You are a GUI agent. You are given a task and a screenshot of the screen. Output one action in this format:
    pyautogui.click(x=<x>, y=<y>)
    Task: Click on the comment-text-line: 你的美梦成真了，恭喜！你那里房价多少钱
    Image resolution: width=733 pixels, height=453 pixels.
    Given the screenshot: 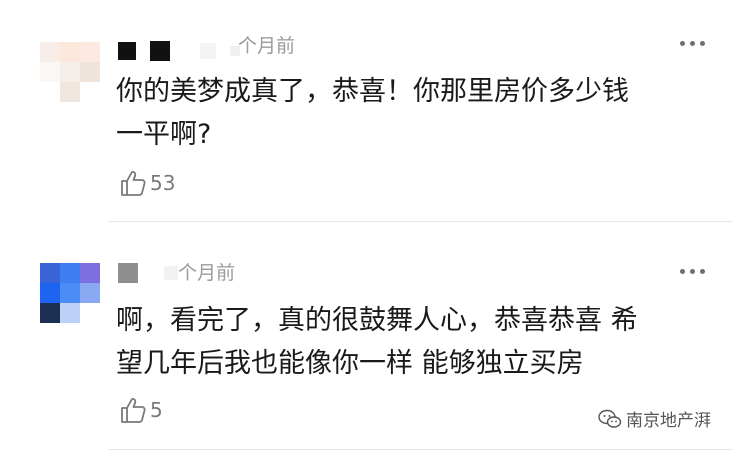 What is the action you would take?
    pyautogui.click(x=372, y=91)
    